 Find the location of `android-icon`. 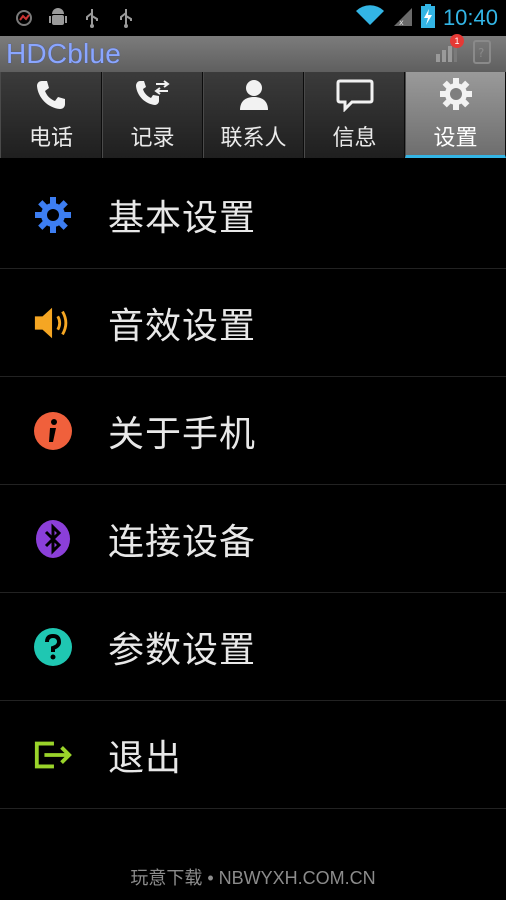

android-icon is located at coordinates (58, 18).